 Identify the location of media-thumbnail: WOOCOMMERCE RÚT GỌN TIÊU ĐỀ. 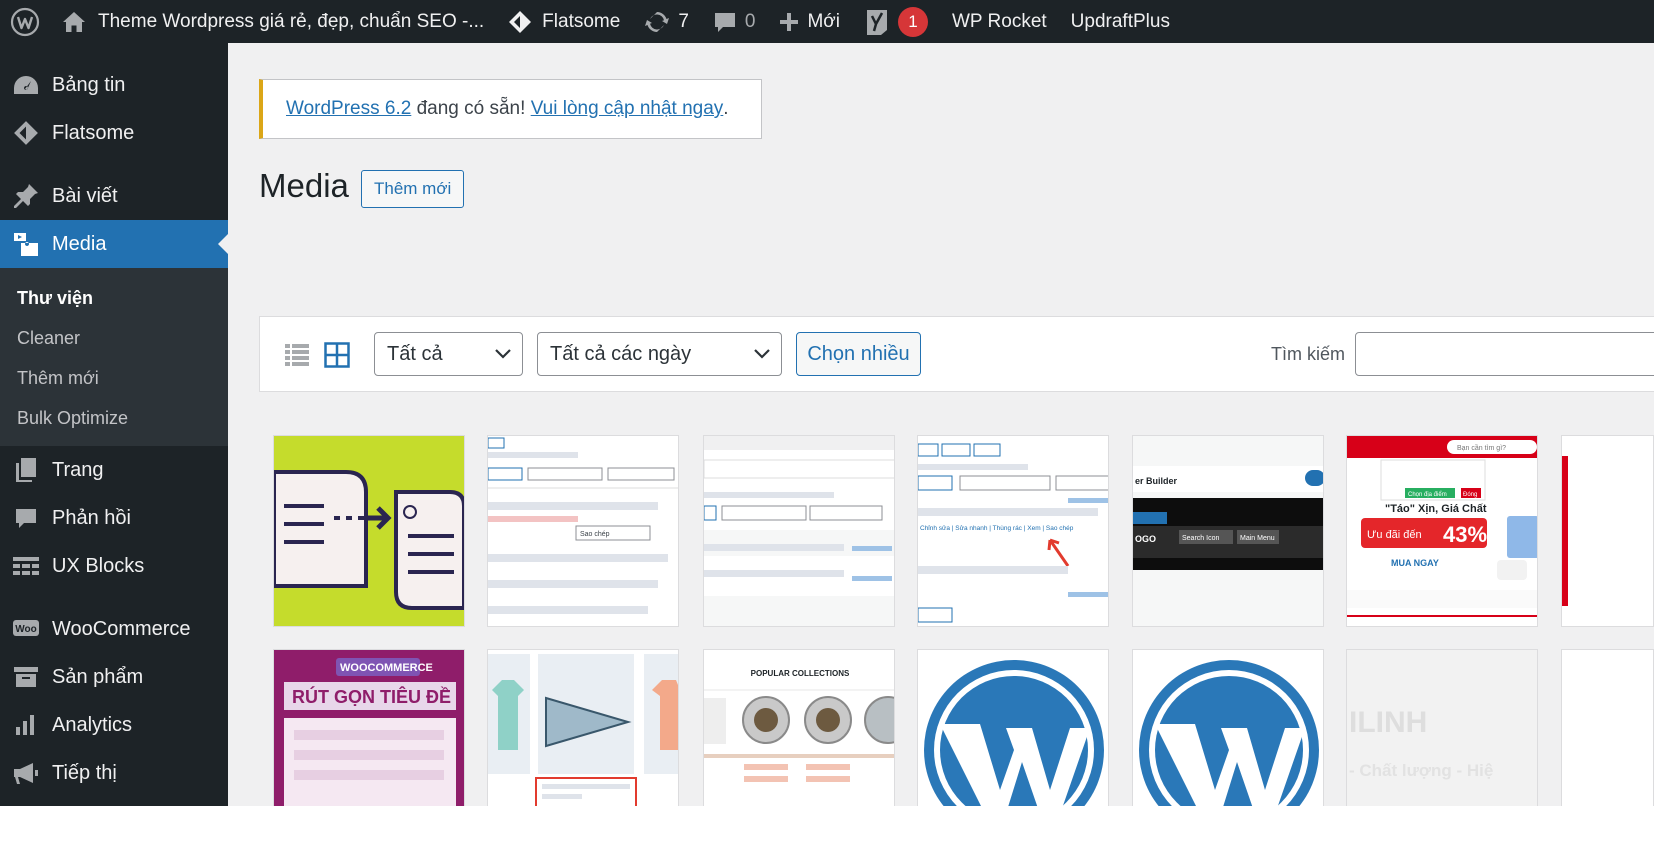
(369, 729).